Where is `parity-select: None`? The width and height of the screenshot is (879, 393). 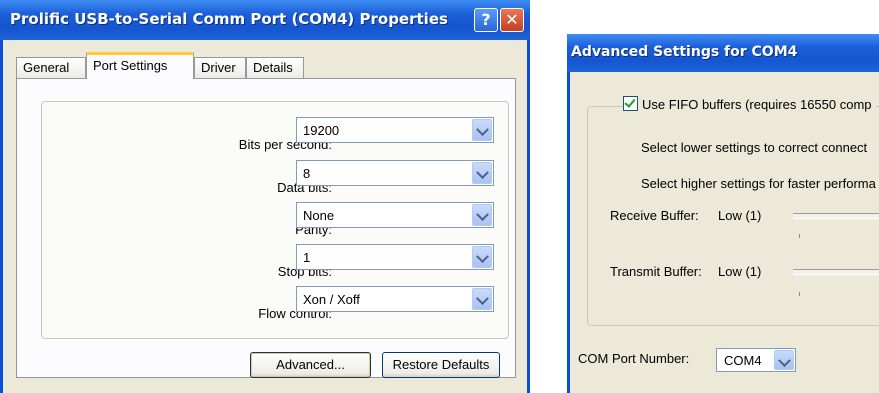 parity-select: None is located at coordinates (395, 215).